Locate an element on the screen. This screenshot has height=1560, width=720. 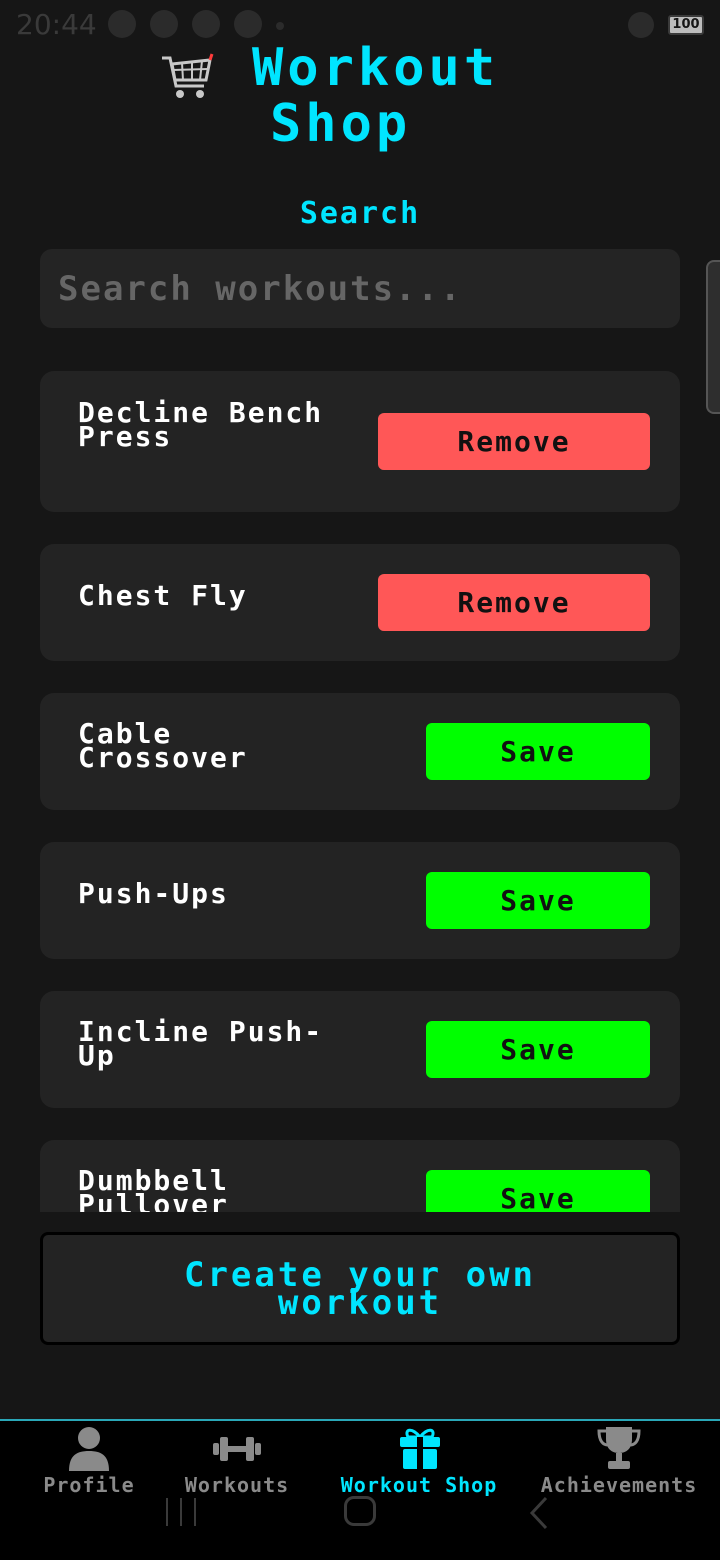
trophy-icon is located at coordinates (619, 1448).